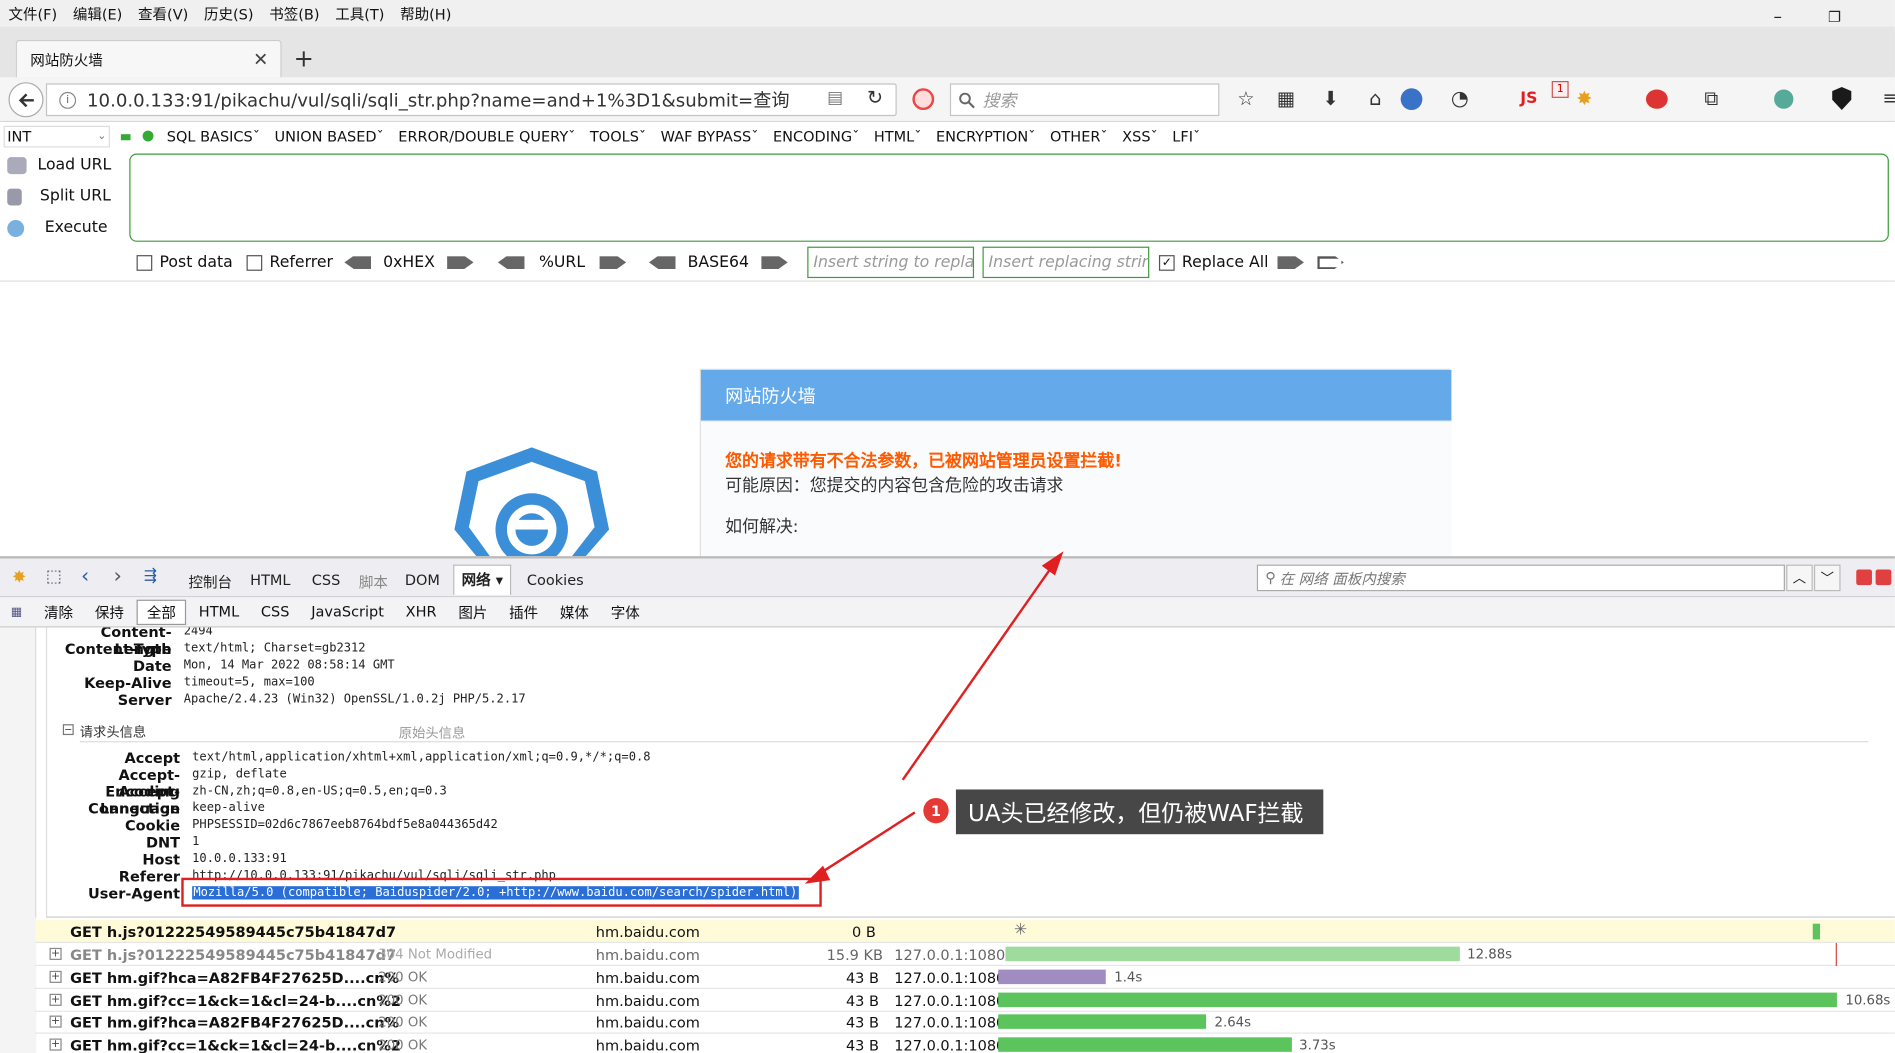 The height and width of the screenshot is (1053, 1895). What do you see at coordinates (1052, 563) in the screenshot?
I see `arrow-to-waf-head` at bounding box center [1052, 563].